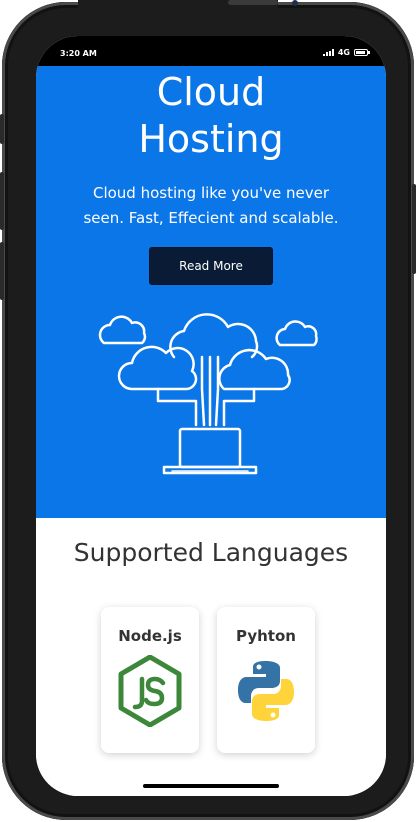  What do you see at coordinates (78, 53) in the screenshot?
I see `status-time: 3:20 AM` at bounding box center [78, 53].